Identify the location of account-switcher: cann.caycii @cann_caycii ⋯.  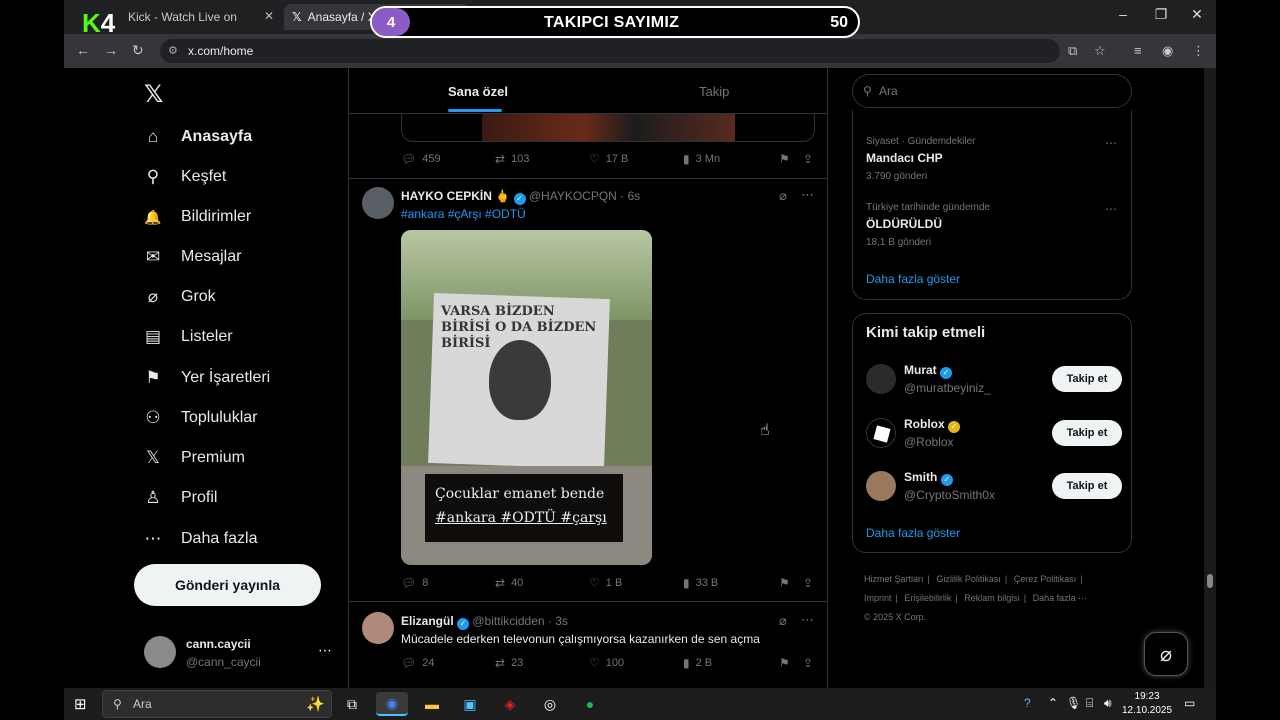
(244, 654).